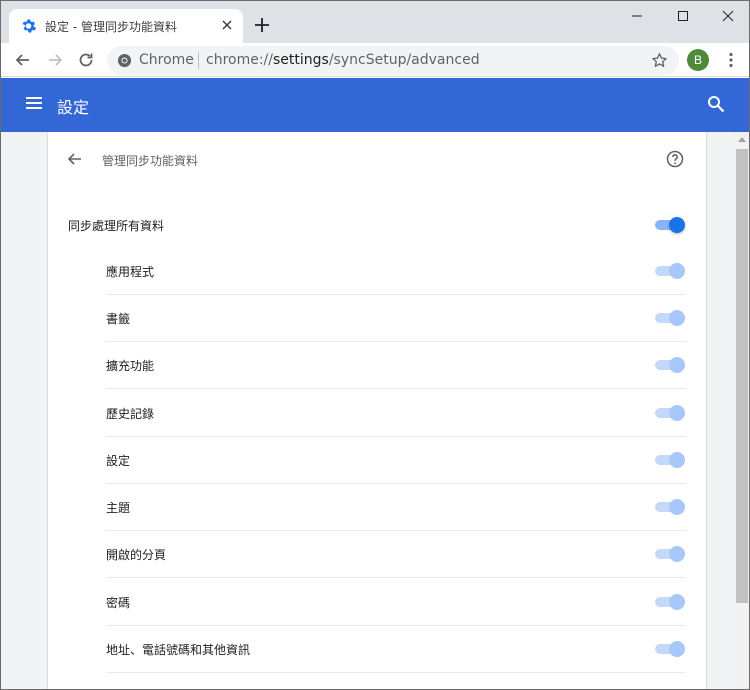 Image resolution: width=750 pixels, height=690 pixels. What do you see at coordinates (86, 60) in the screenshot?
I see `reload-icon` at bounding box center [86, 60].